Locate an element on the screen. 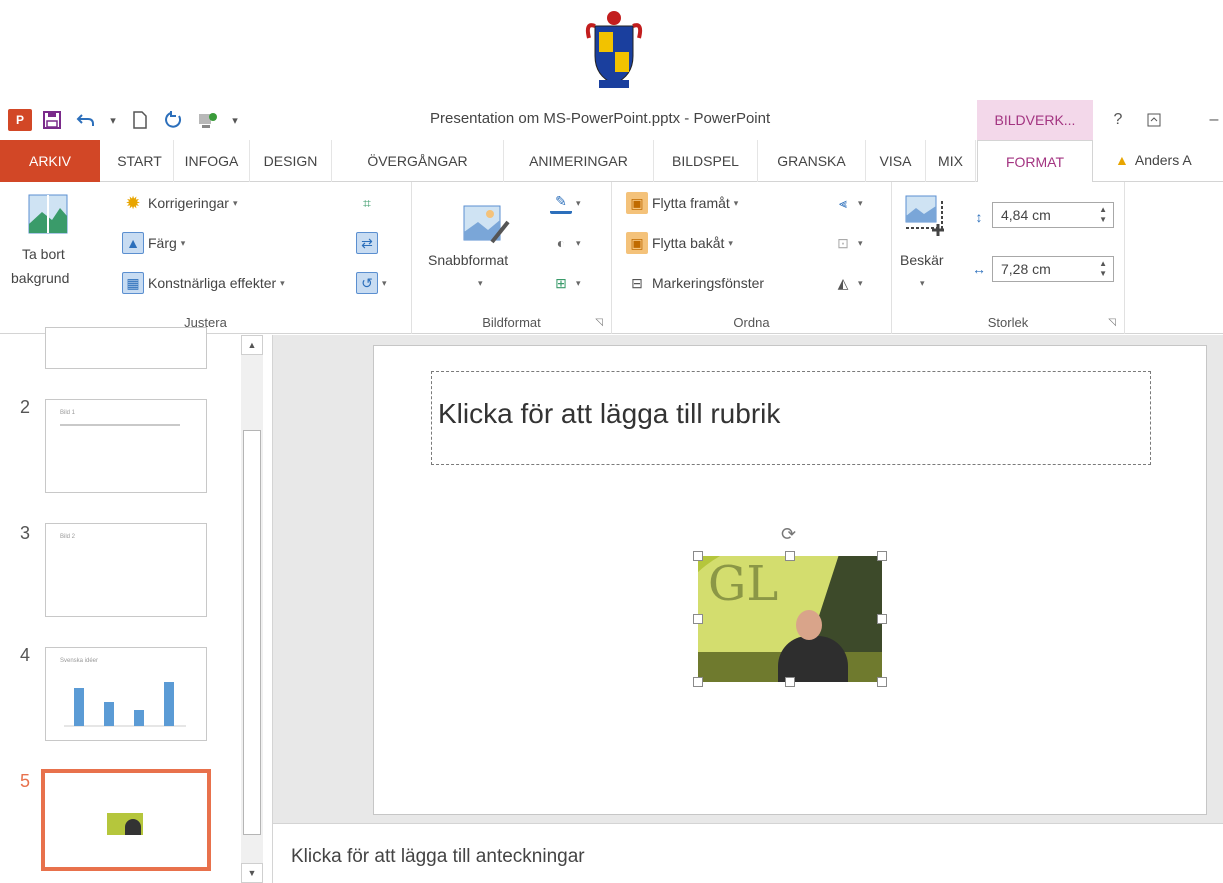  picture-effects-button: ◐ ▾ is located at coordinates (565, 243).